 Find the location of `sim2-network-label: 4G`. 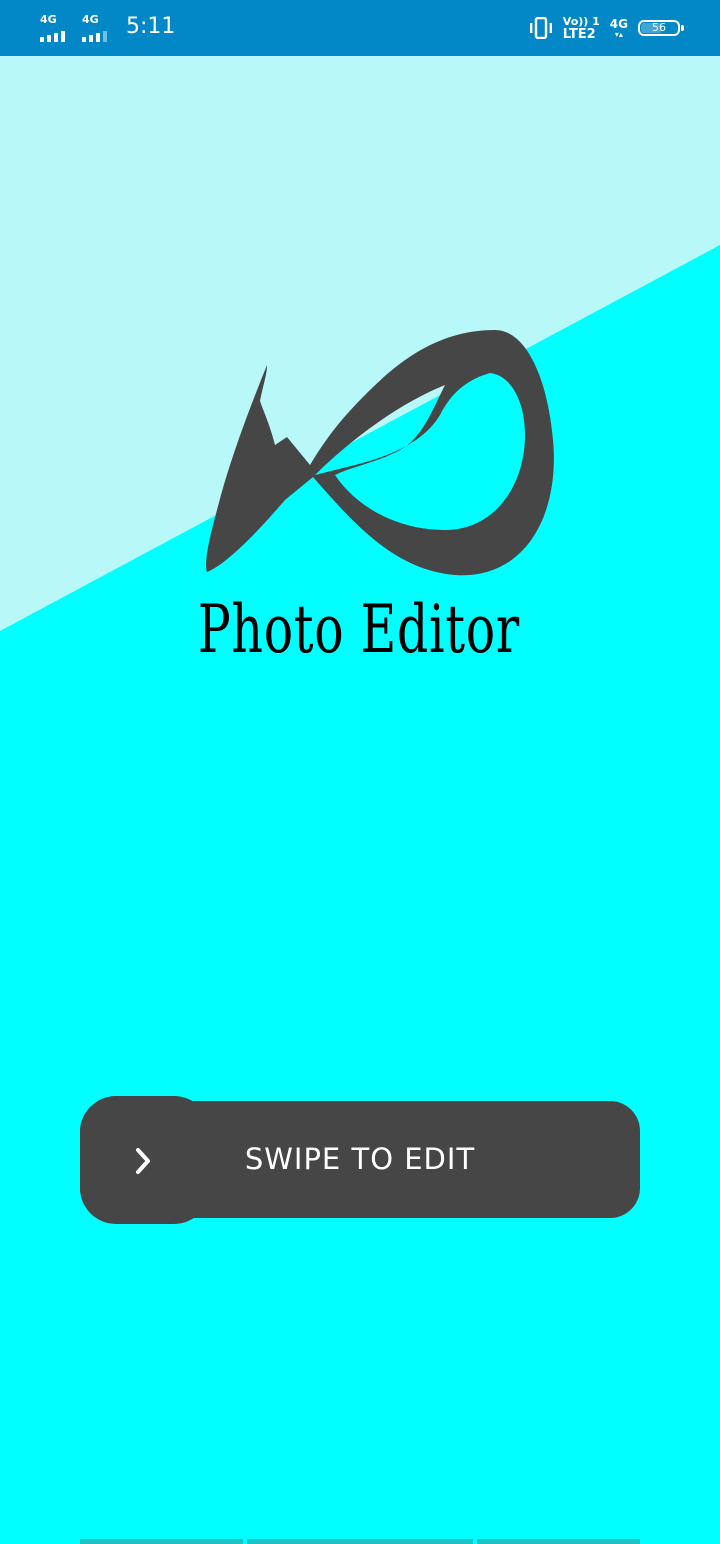

sim2-network-label: 4G is located at coordinates (90, 19).